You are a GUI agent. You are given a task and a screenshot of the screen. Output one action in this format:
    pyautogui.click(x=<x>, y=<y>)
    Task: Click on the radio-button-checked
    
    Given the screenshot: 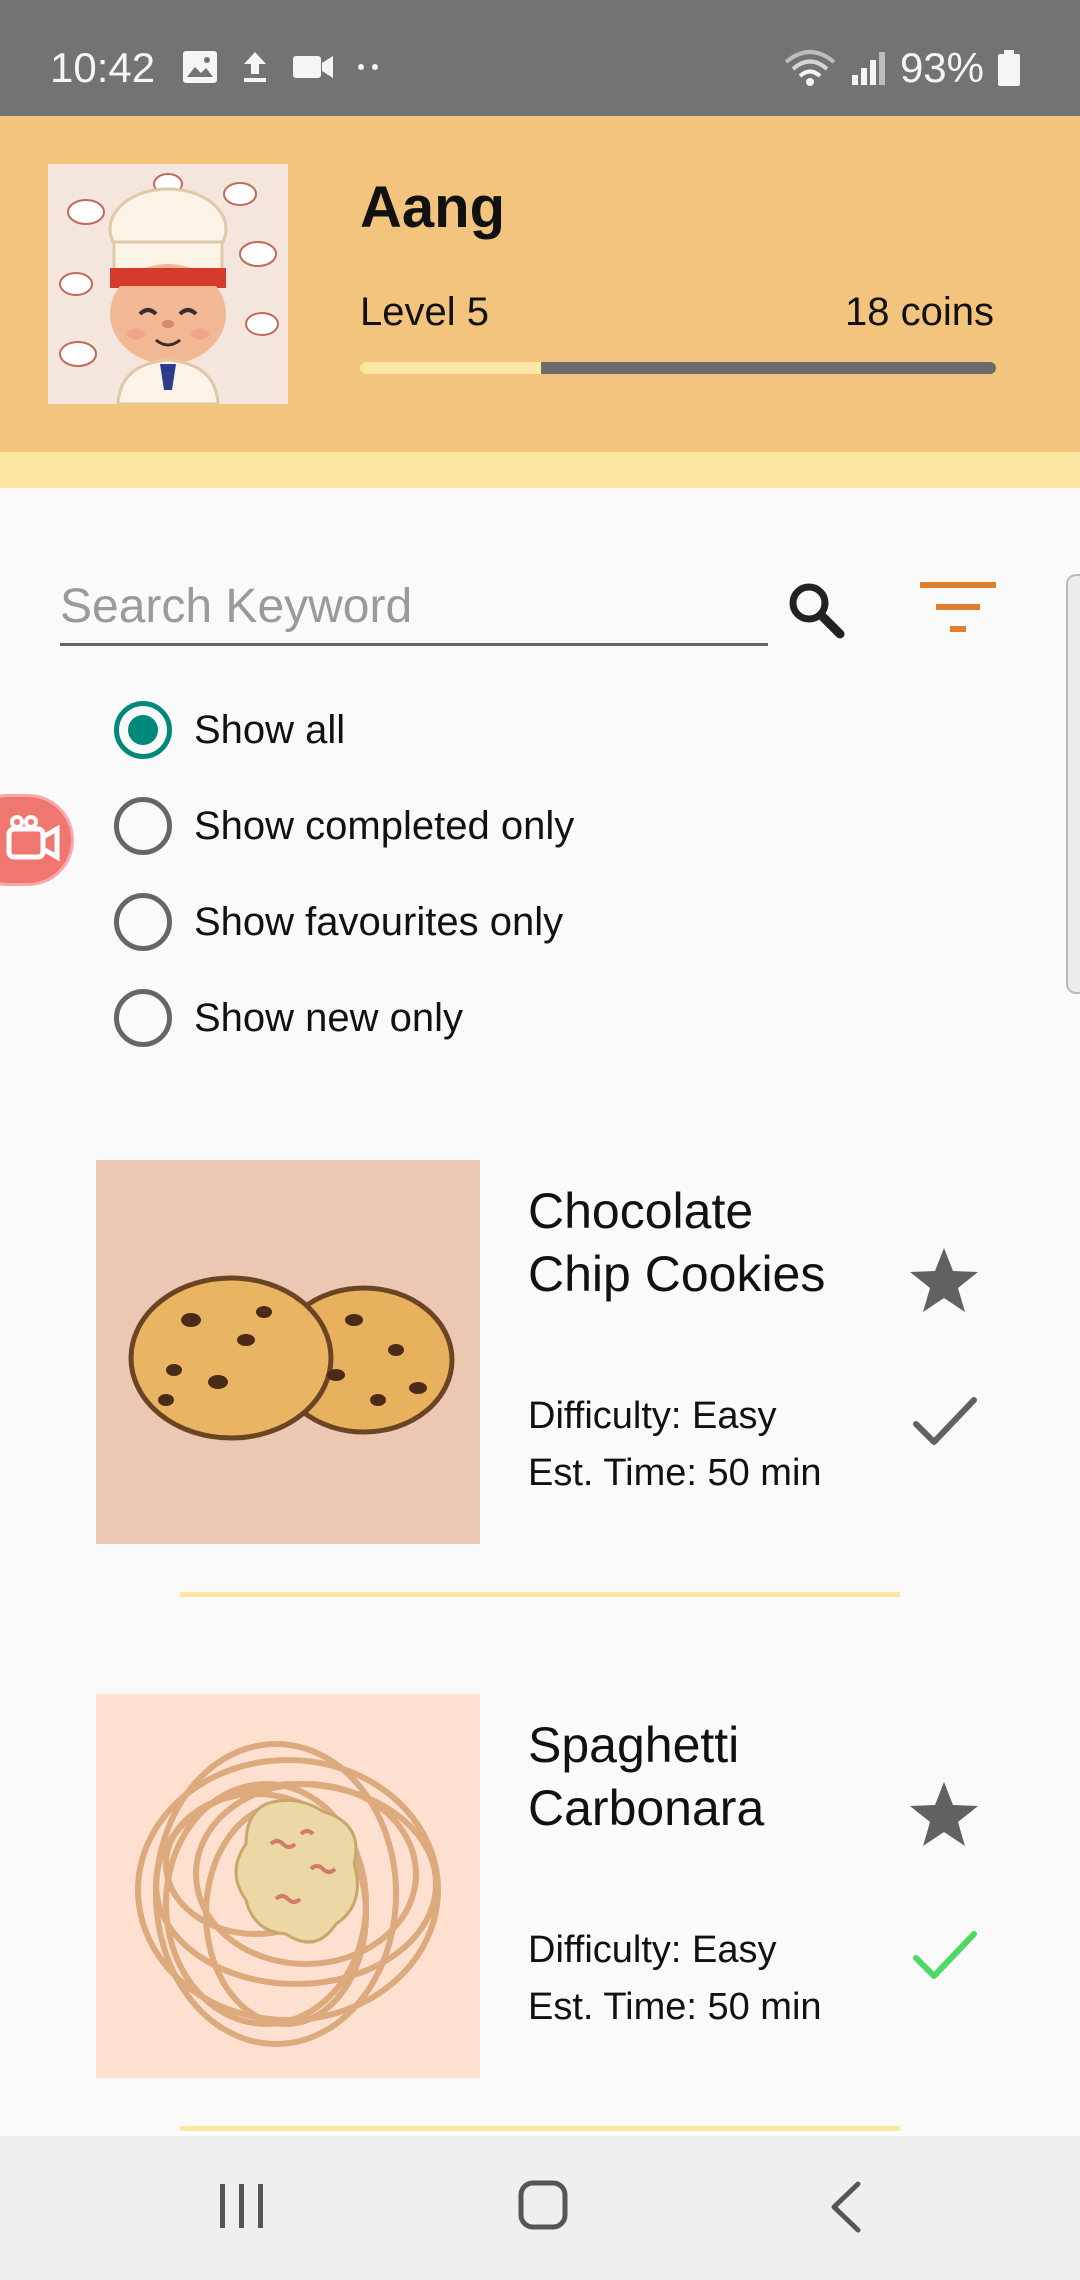 What is the action you would take?
    pyautogui.click(x=143, y=730)
    